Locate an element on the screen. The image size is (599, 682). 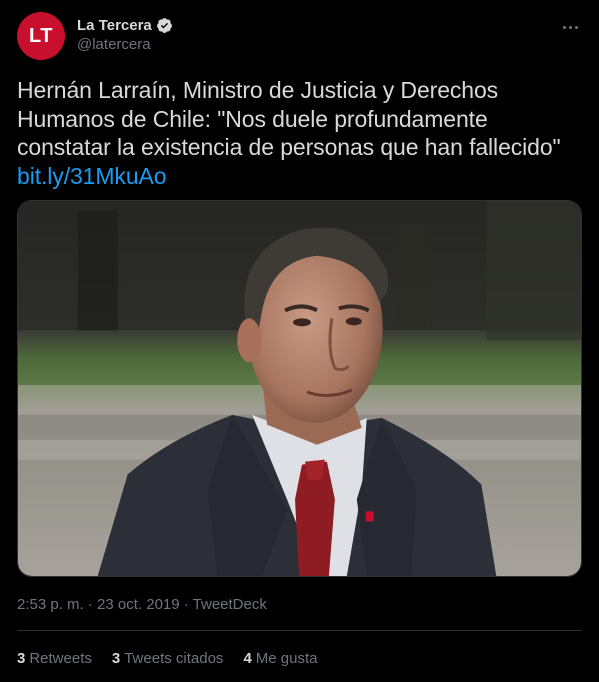
tweet-link: bit.ly/31MkuAo is located at coordinates (302, 176).